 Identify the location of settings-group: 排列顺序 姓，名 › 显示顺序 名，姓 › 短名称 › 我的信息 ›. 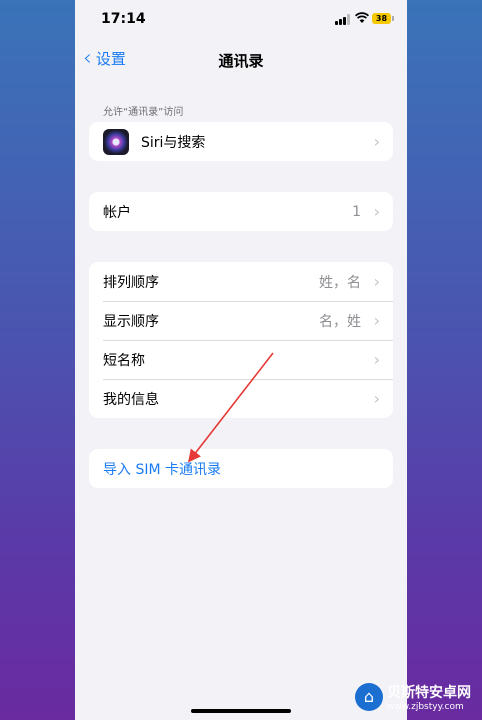
(241, 340).